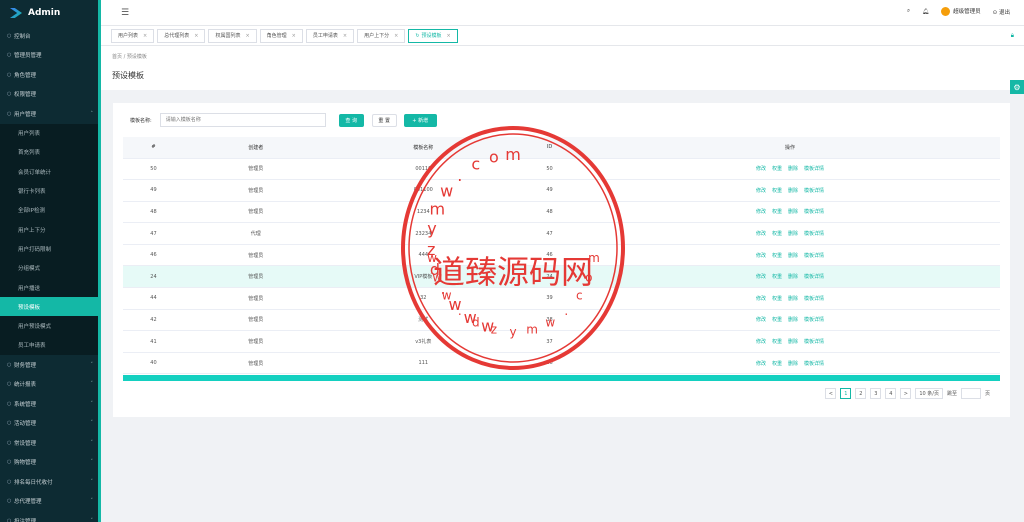 This screenshot has height=522, width=1024. Describe the element at coordinates (281, 35) in the screenshot. I see `tab-3: 角色管理 ×` at that location.